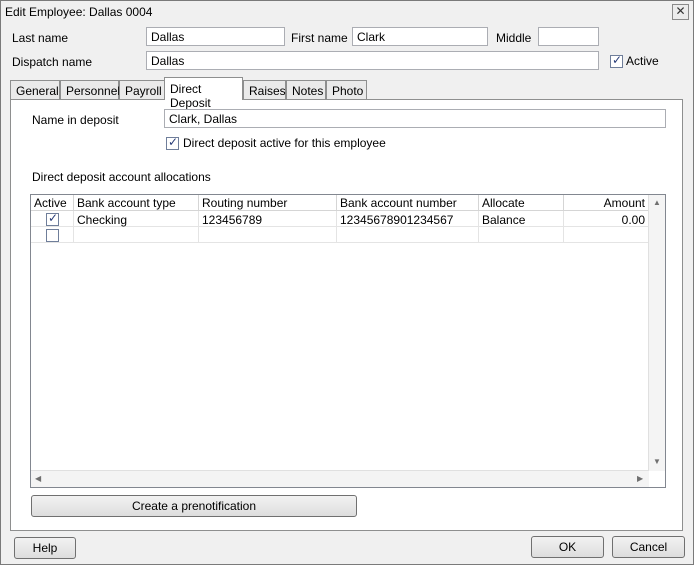 This screenshot has width=694, height=565. I want to click on column-header-active: Active, so click(52, 203).